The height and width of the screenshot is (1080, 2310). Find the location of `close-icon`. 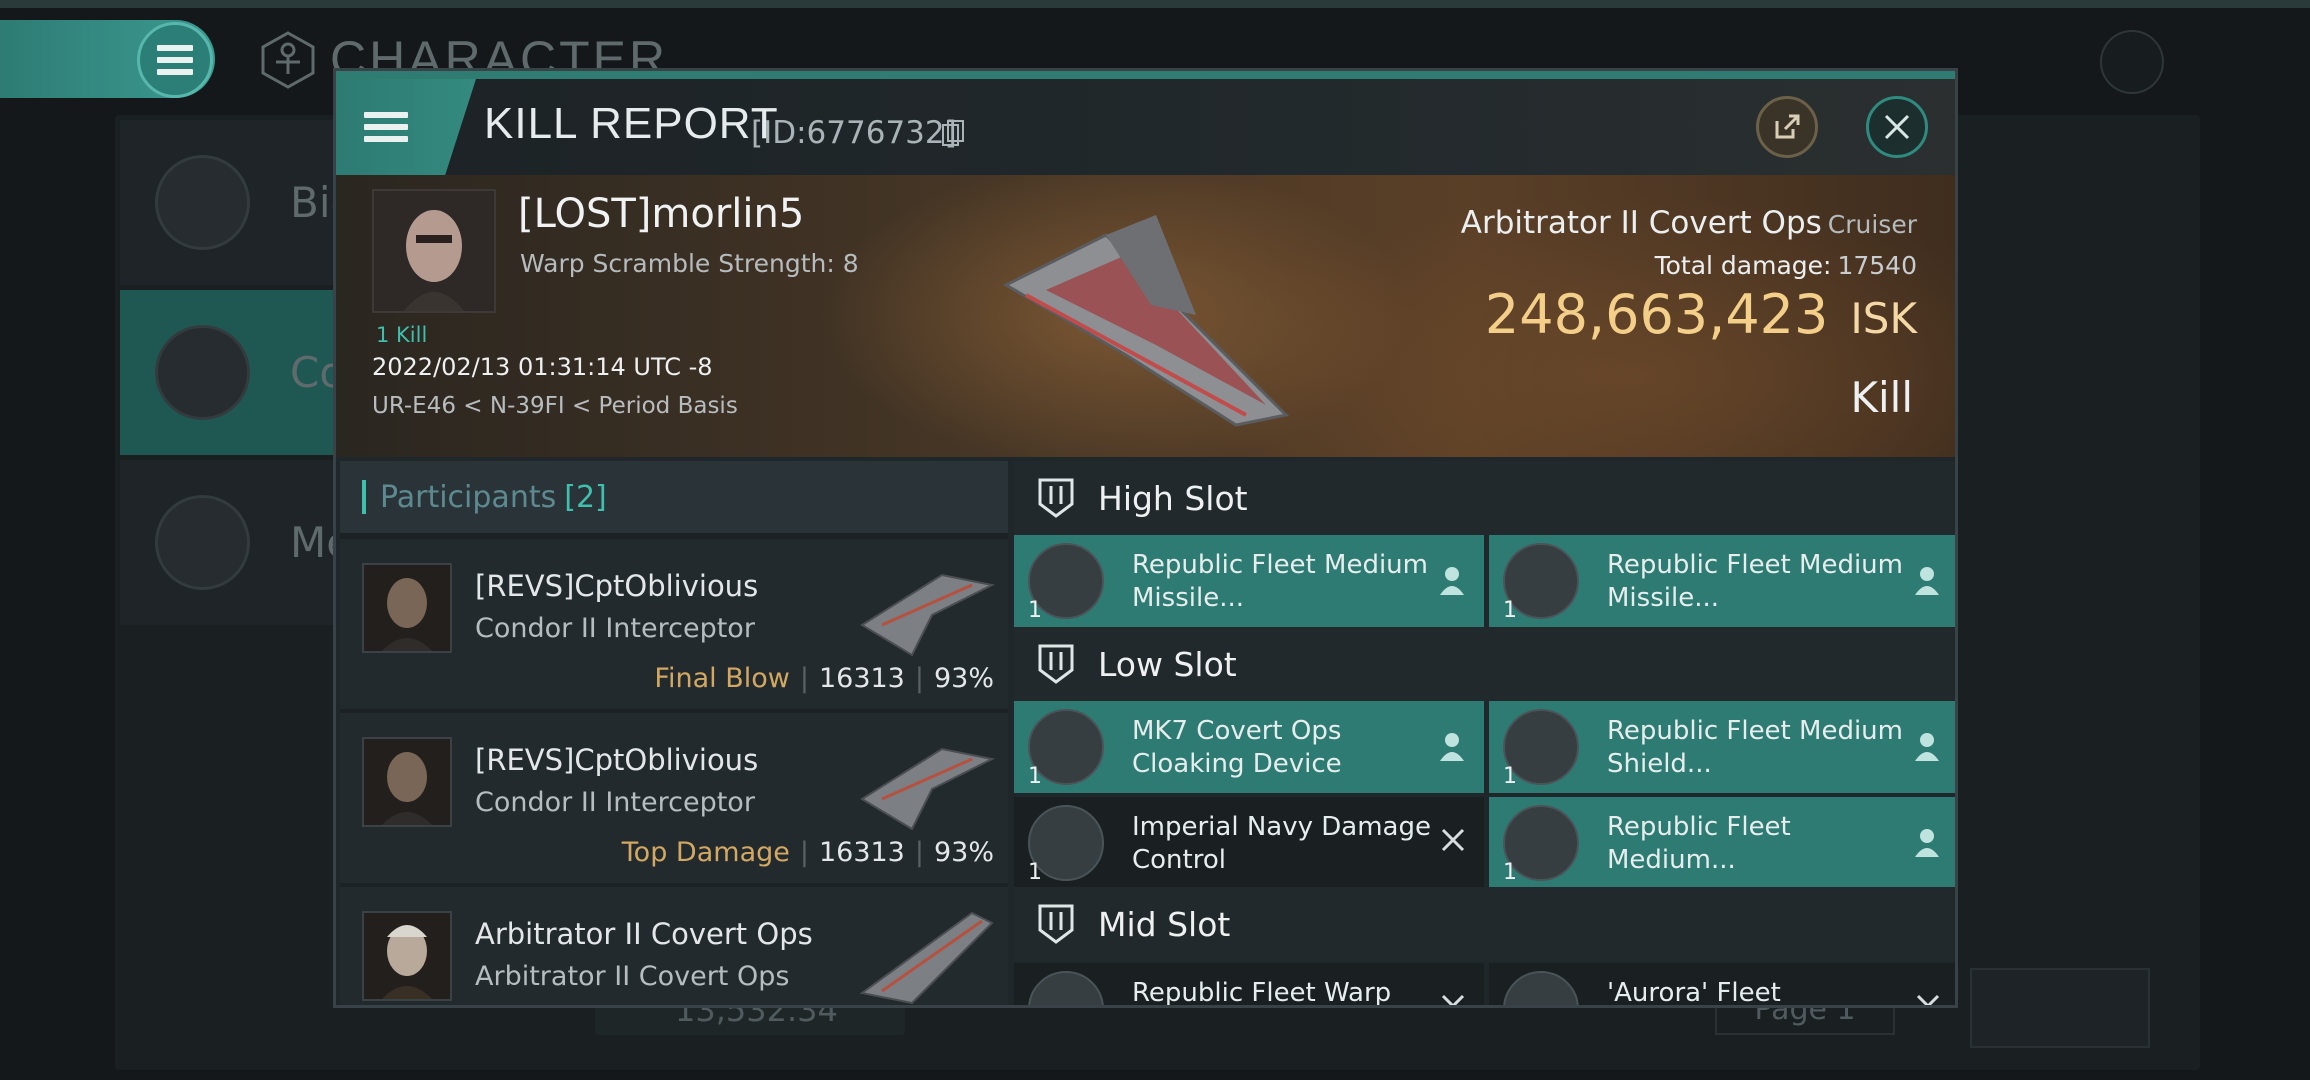

close-icon is located at coordinates (1897, 127).